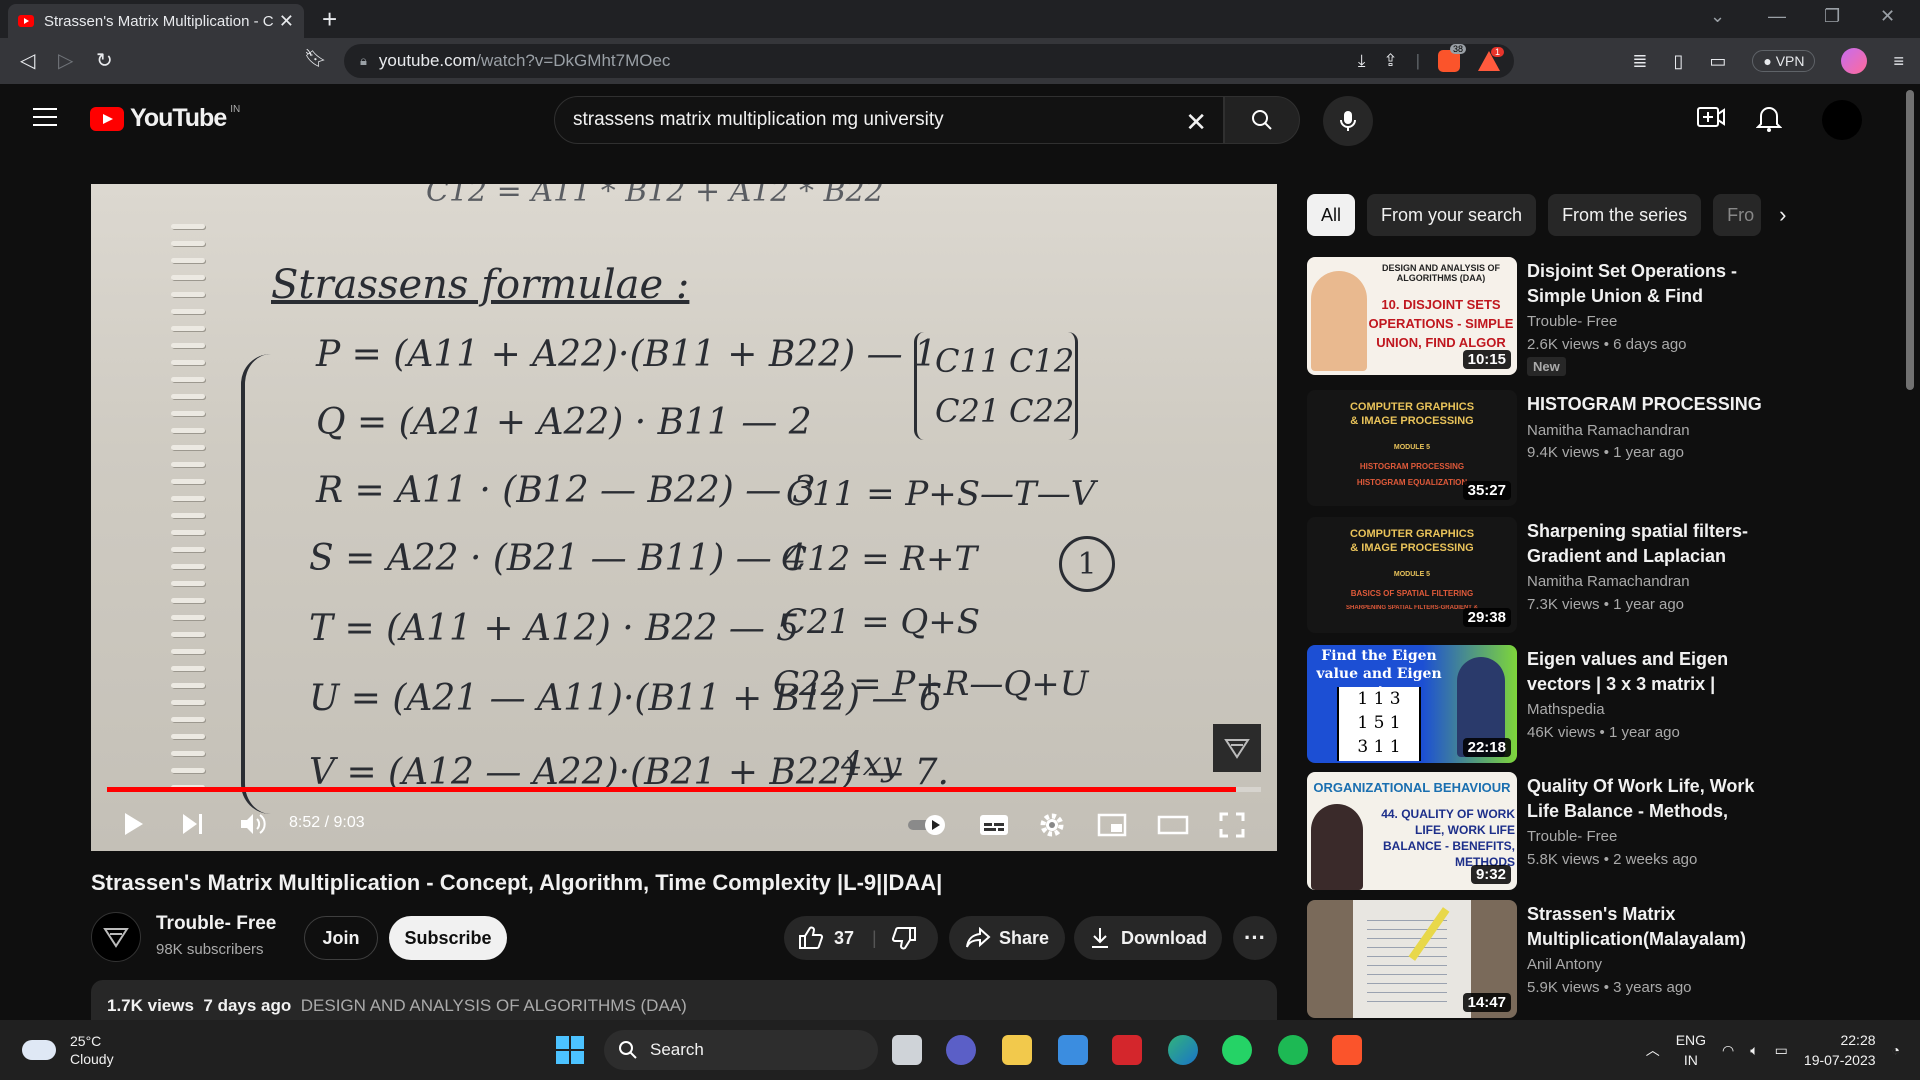 This screenshot has width=1920, height=1080. I want to click on like-icon, so click(811, 938).